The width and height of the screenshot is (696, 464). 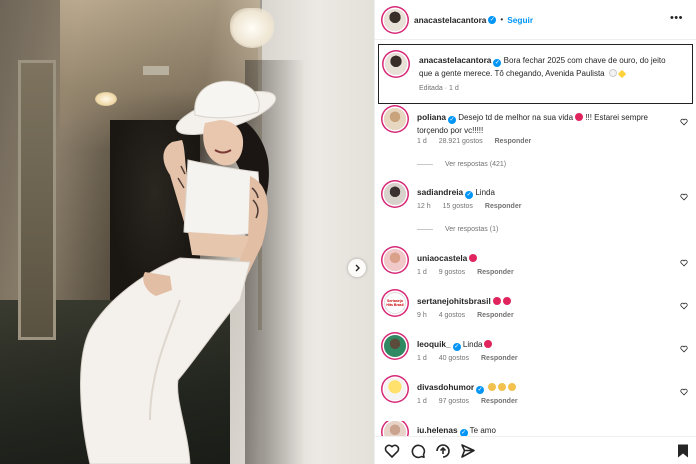 I want to click on comment-likes: 40 gostos, so click(x=454, y=358).